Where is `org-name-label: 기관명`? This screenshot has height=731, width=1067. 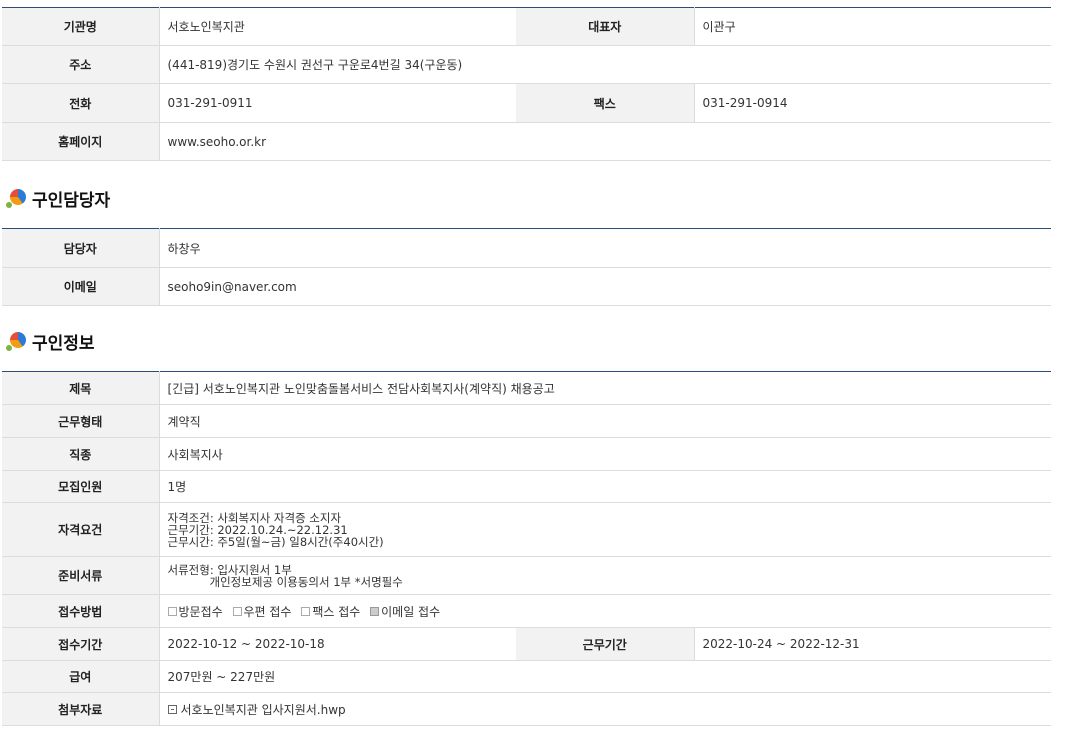
org-name-label: 기관명 is located at coordinates (81, 26).